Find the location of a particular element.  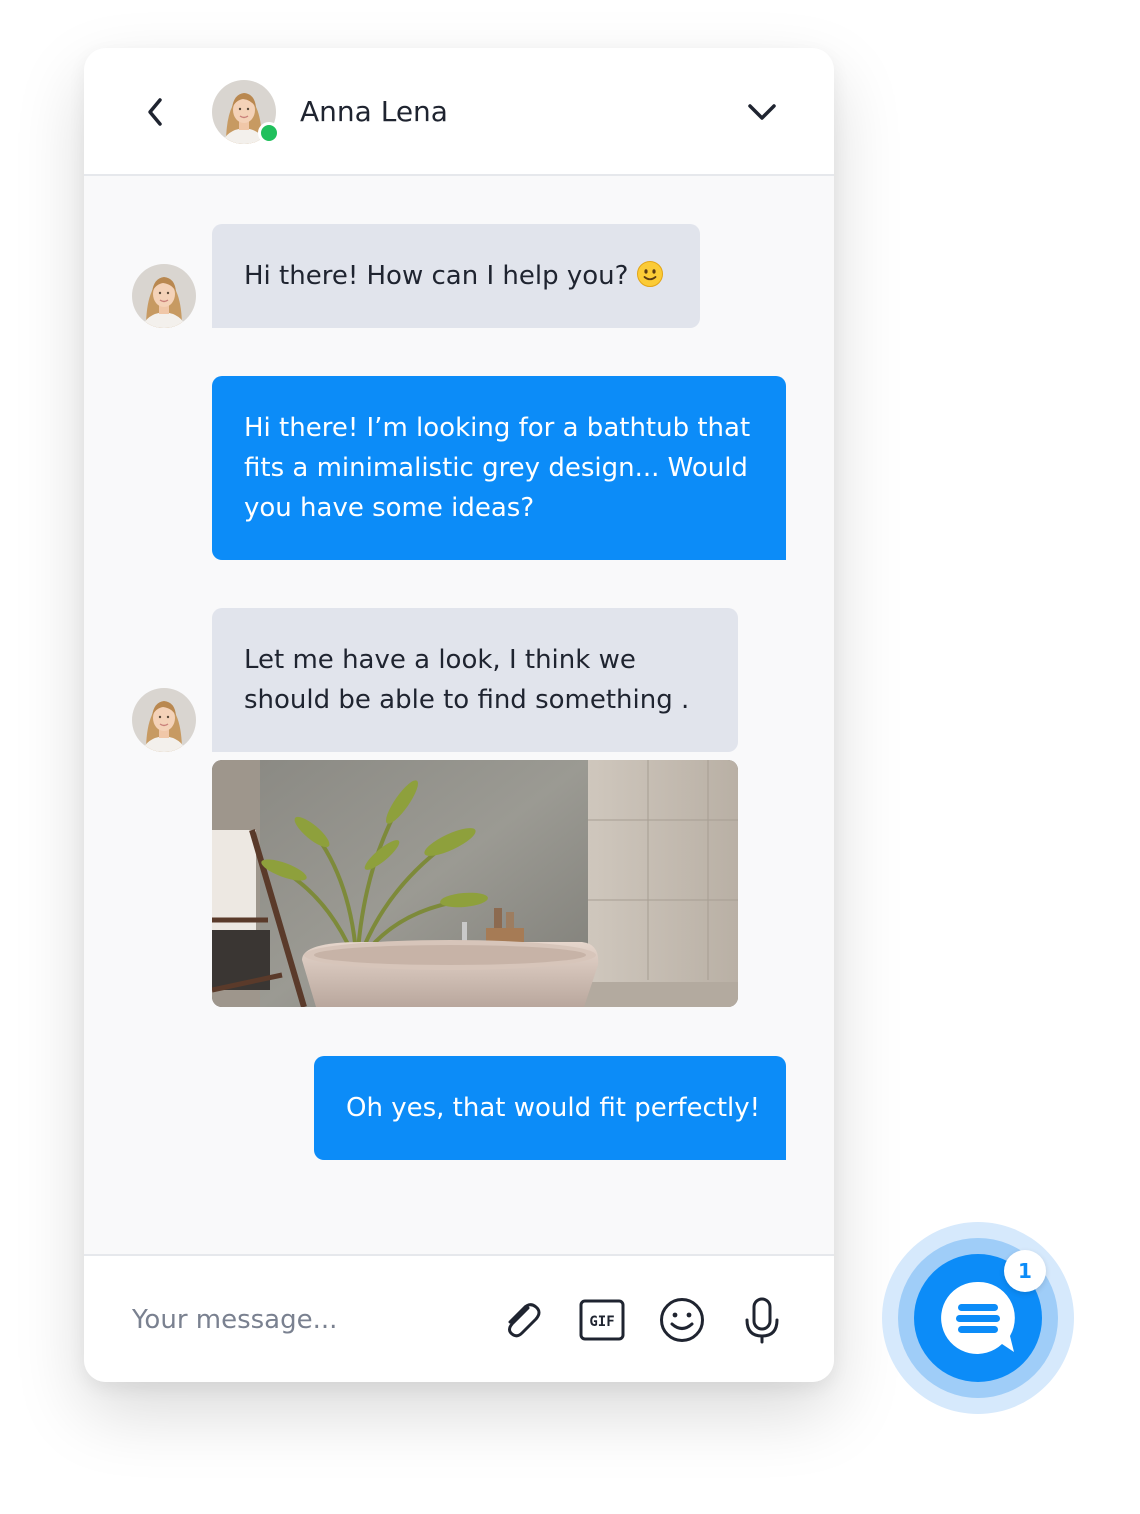

gif-button: GIF is located at coordinates (602, 1320).